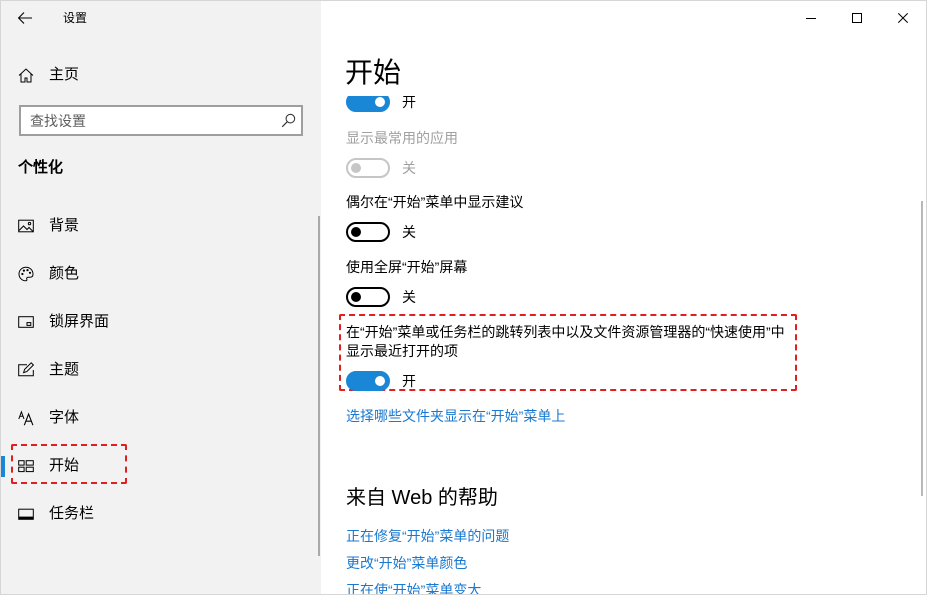 This screenshot has width=927, height=595. Describe the element at coordinates (41, 167) in the screenshot. I see `section-title: 个性化` at that location.